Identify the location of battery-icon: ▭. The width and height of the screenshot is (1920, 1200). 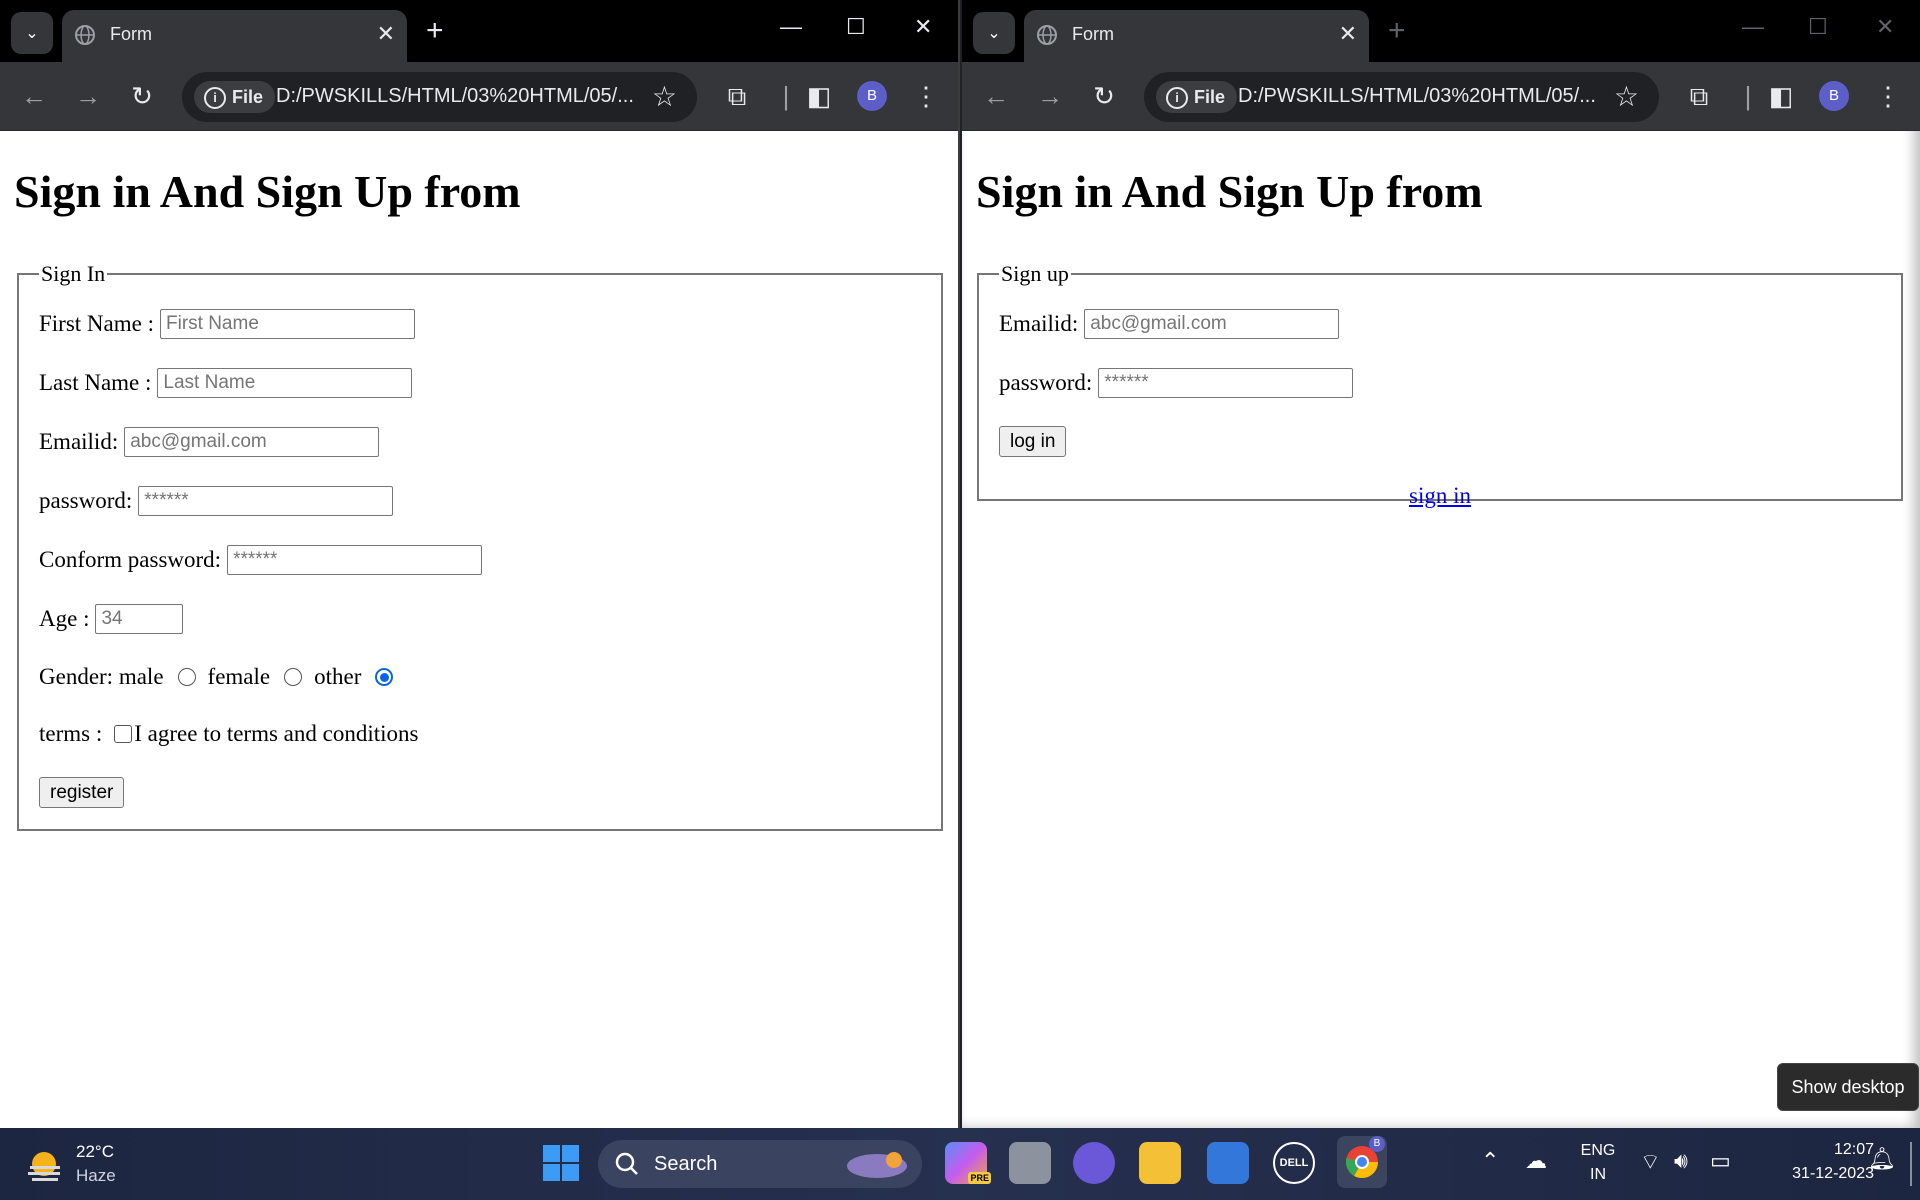
(1720, 1161).